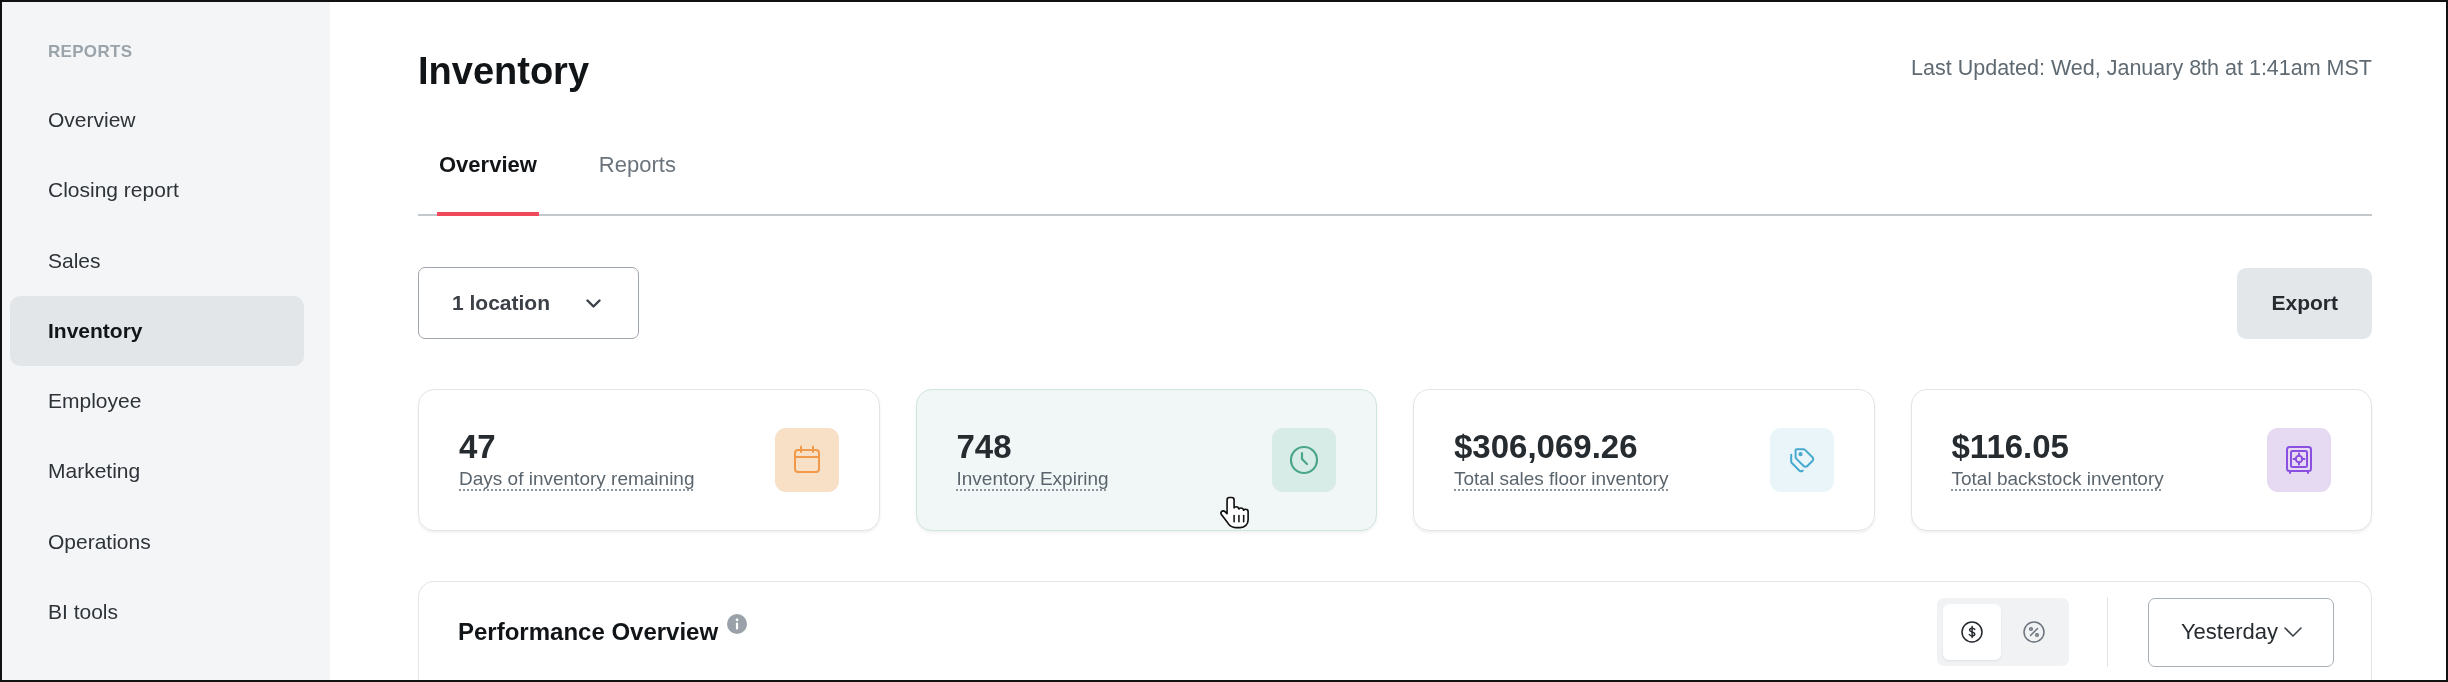 Image resolution: width=2448 pixels, height=682 pixels. Describe the element at coordinates (2299, 460) in the screenshot. I see `safe-icon` at that location.